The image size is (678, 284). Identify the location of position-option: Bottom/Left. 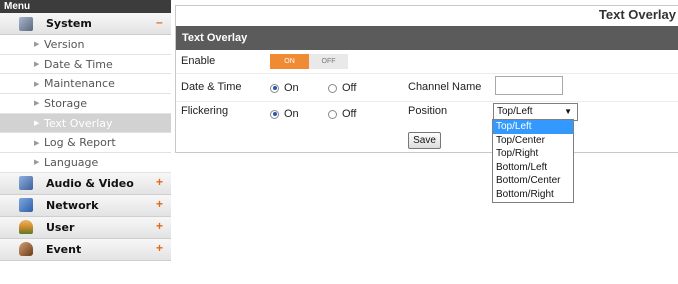
(533, 168).